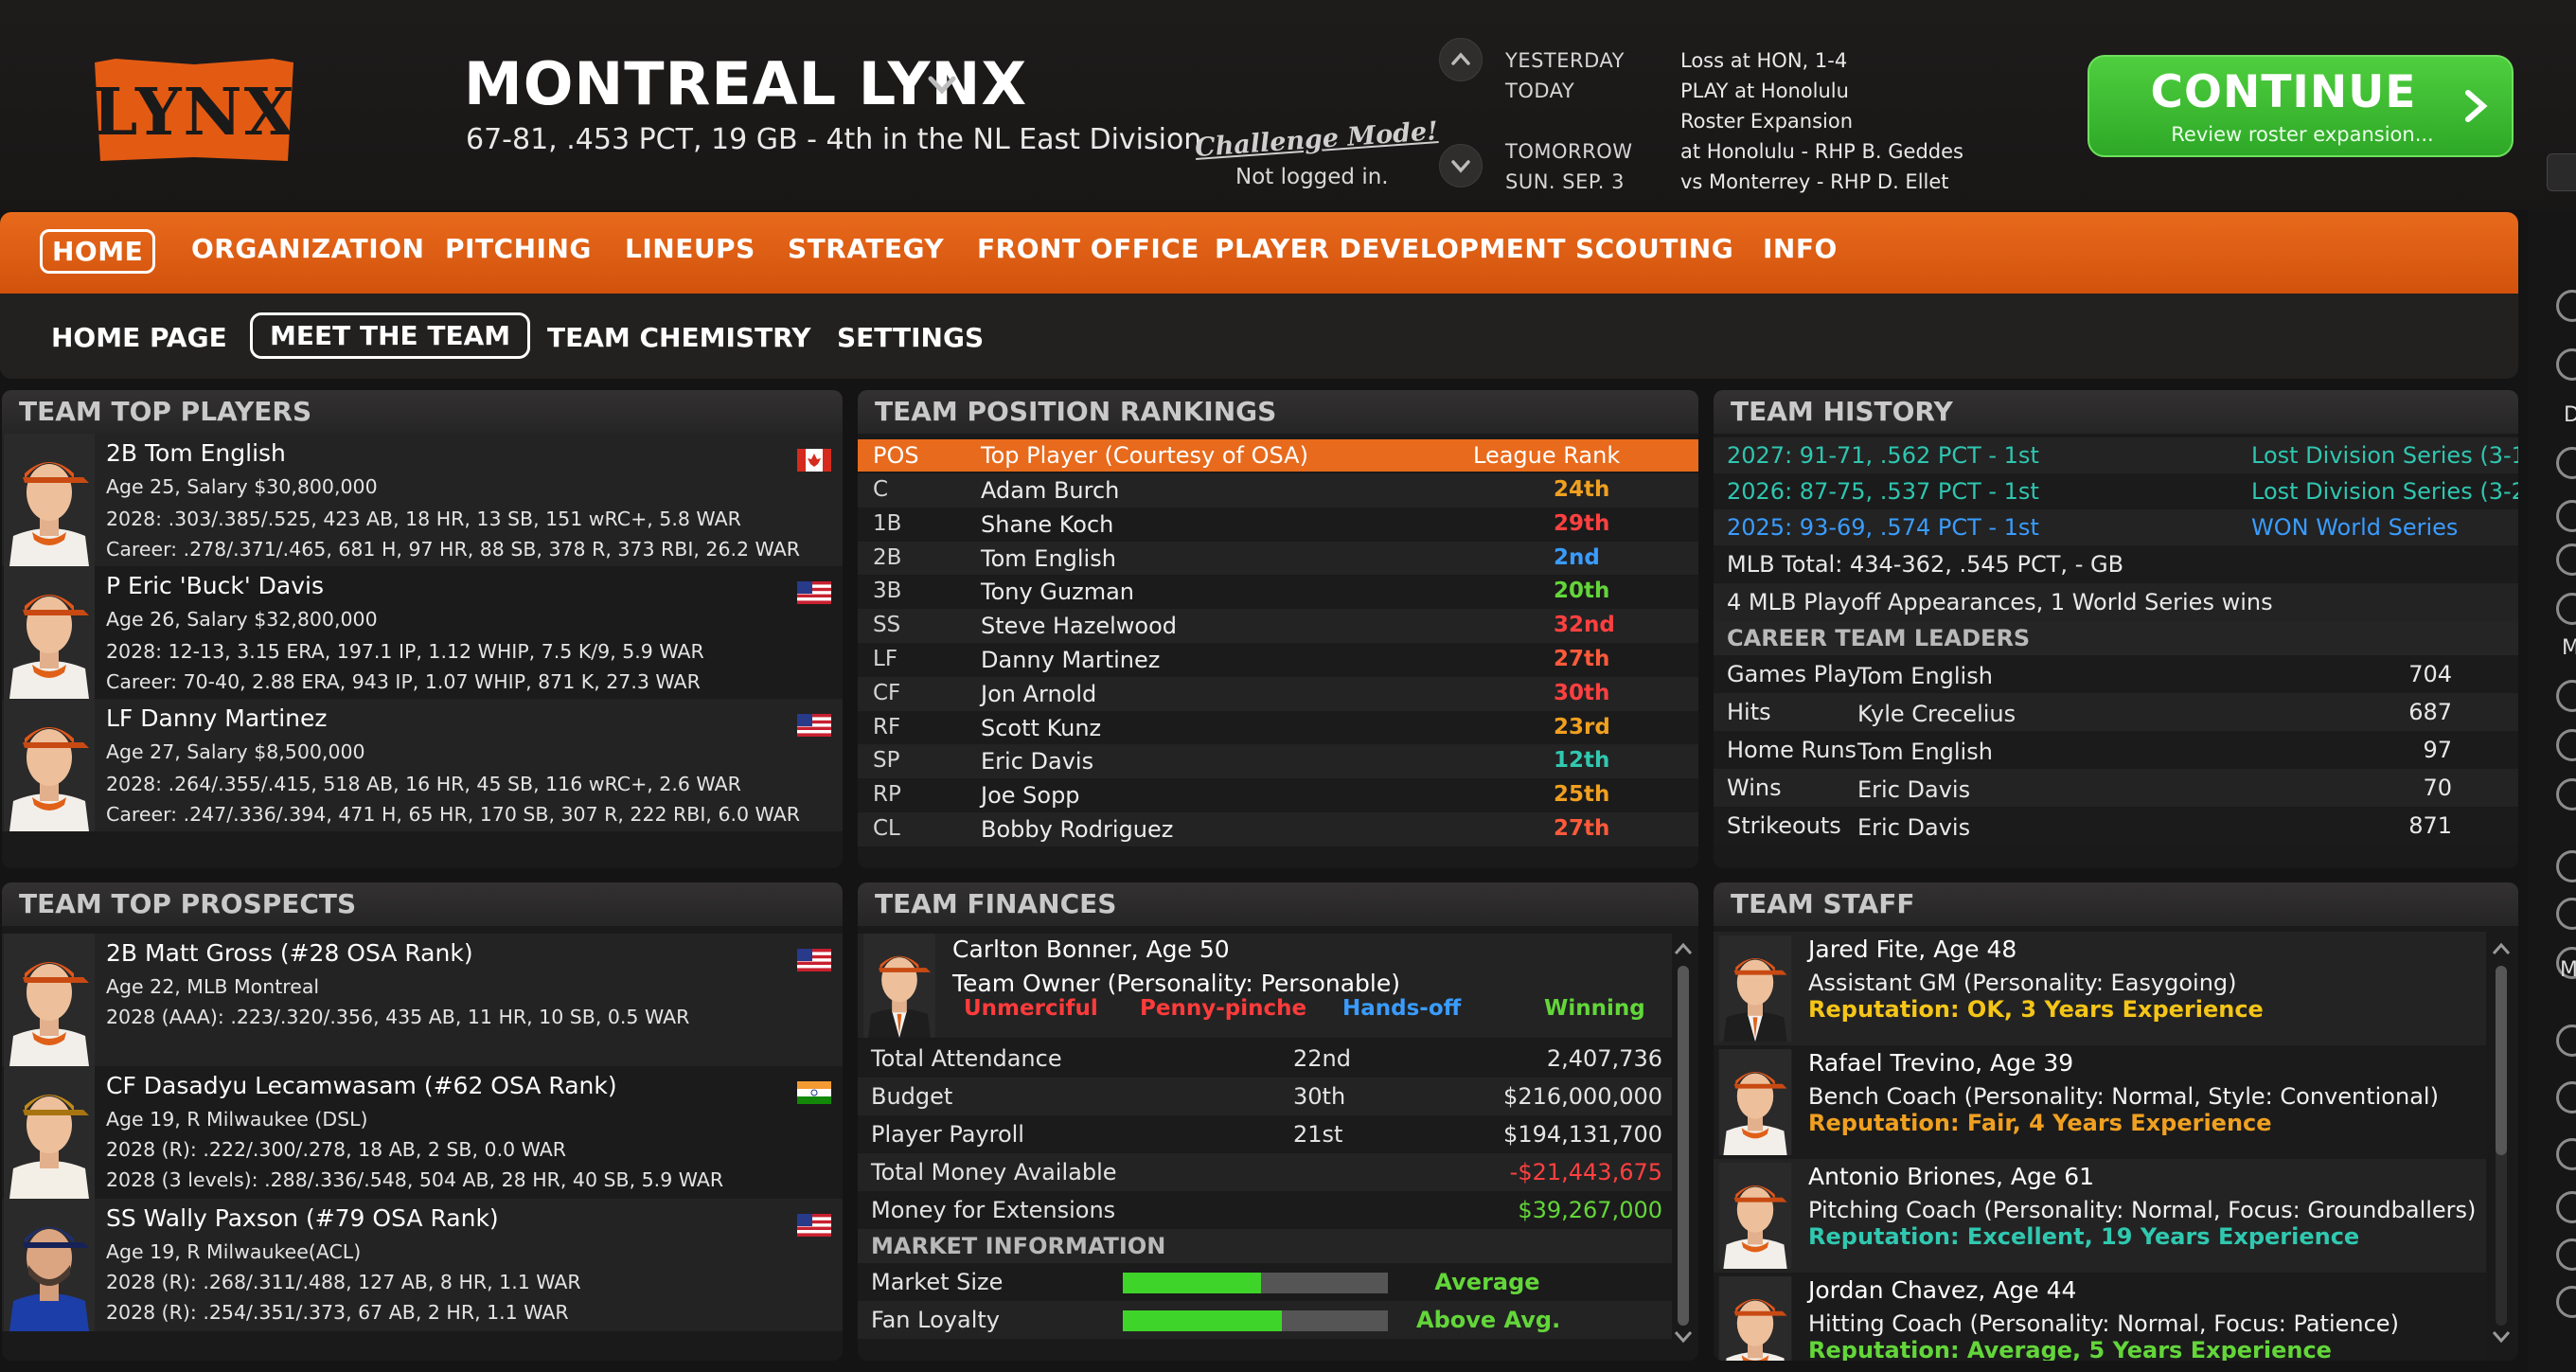 The image size is (2576, 1372). What do you see at coordinates (1265, 1059) in the screenshot?
I see `finance-row: Total Attendance 22nd 2,407,736` at bounding box center [1265, 1059].